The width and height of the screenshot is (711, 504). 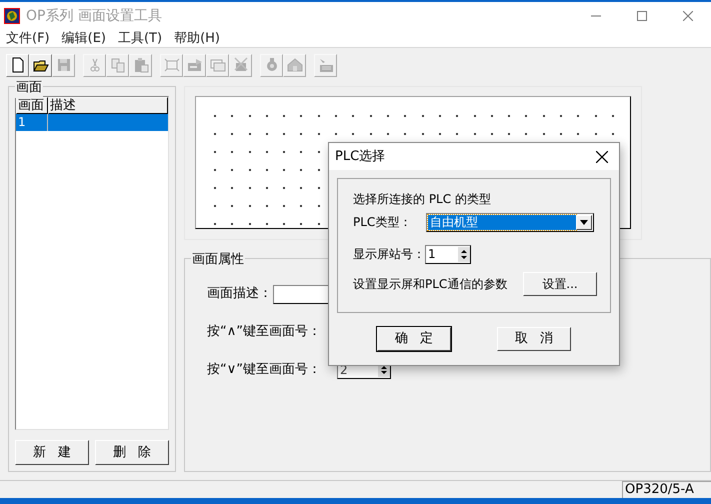 I want to click on list-button: 删 除, so click(x=132, y=452).